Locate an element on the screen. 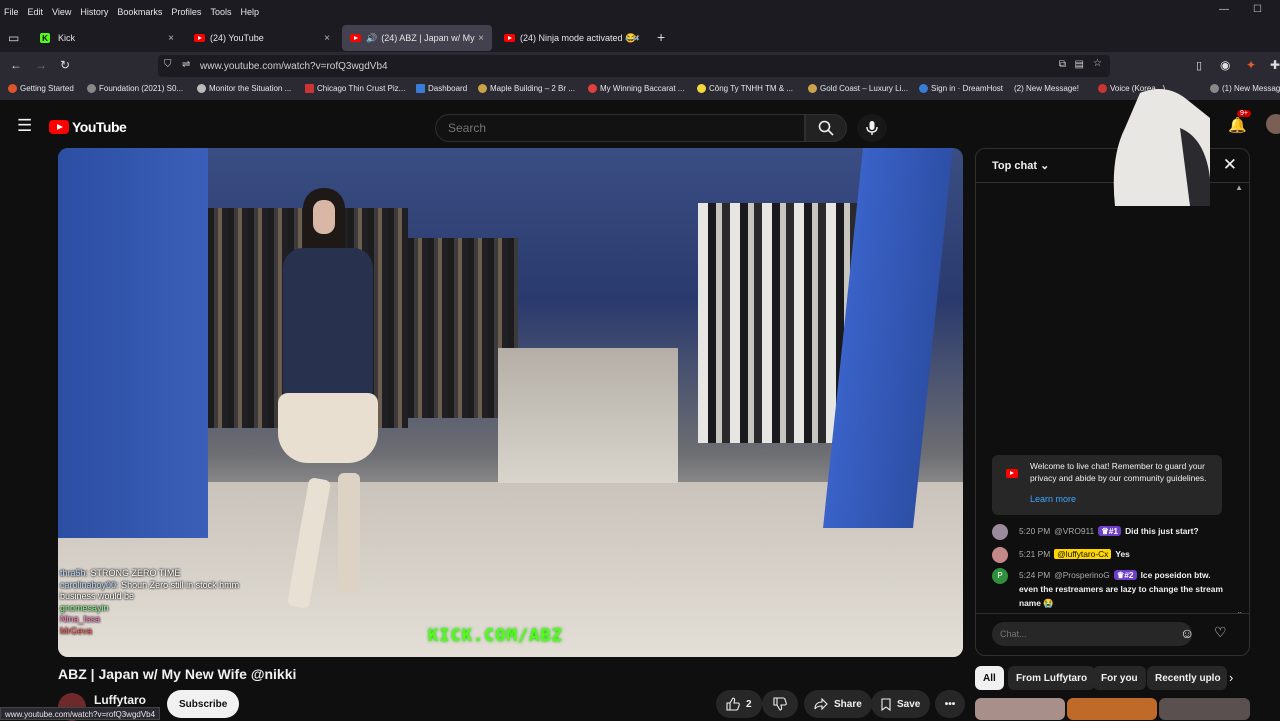 Image resolution: width=1280 pixels, height=721 pixels. voice-search-button is located at coordinates (872, 128).